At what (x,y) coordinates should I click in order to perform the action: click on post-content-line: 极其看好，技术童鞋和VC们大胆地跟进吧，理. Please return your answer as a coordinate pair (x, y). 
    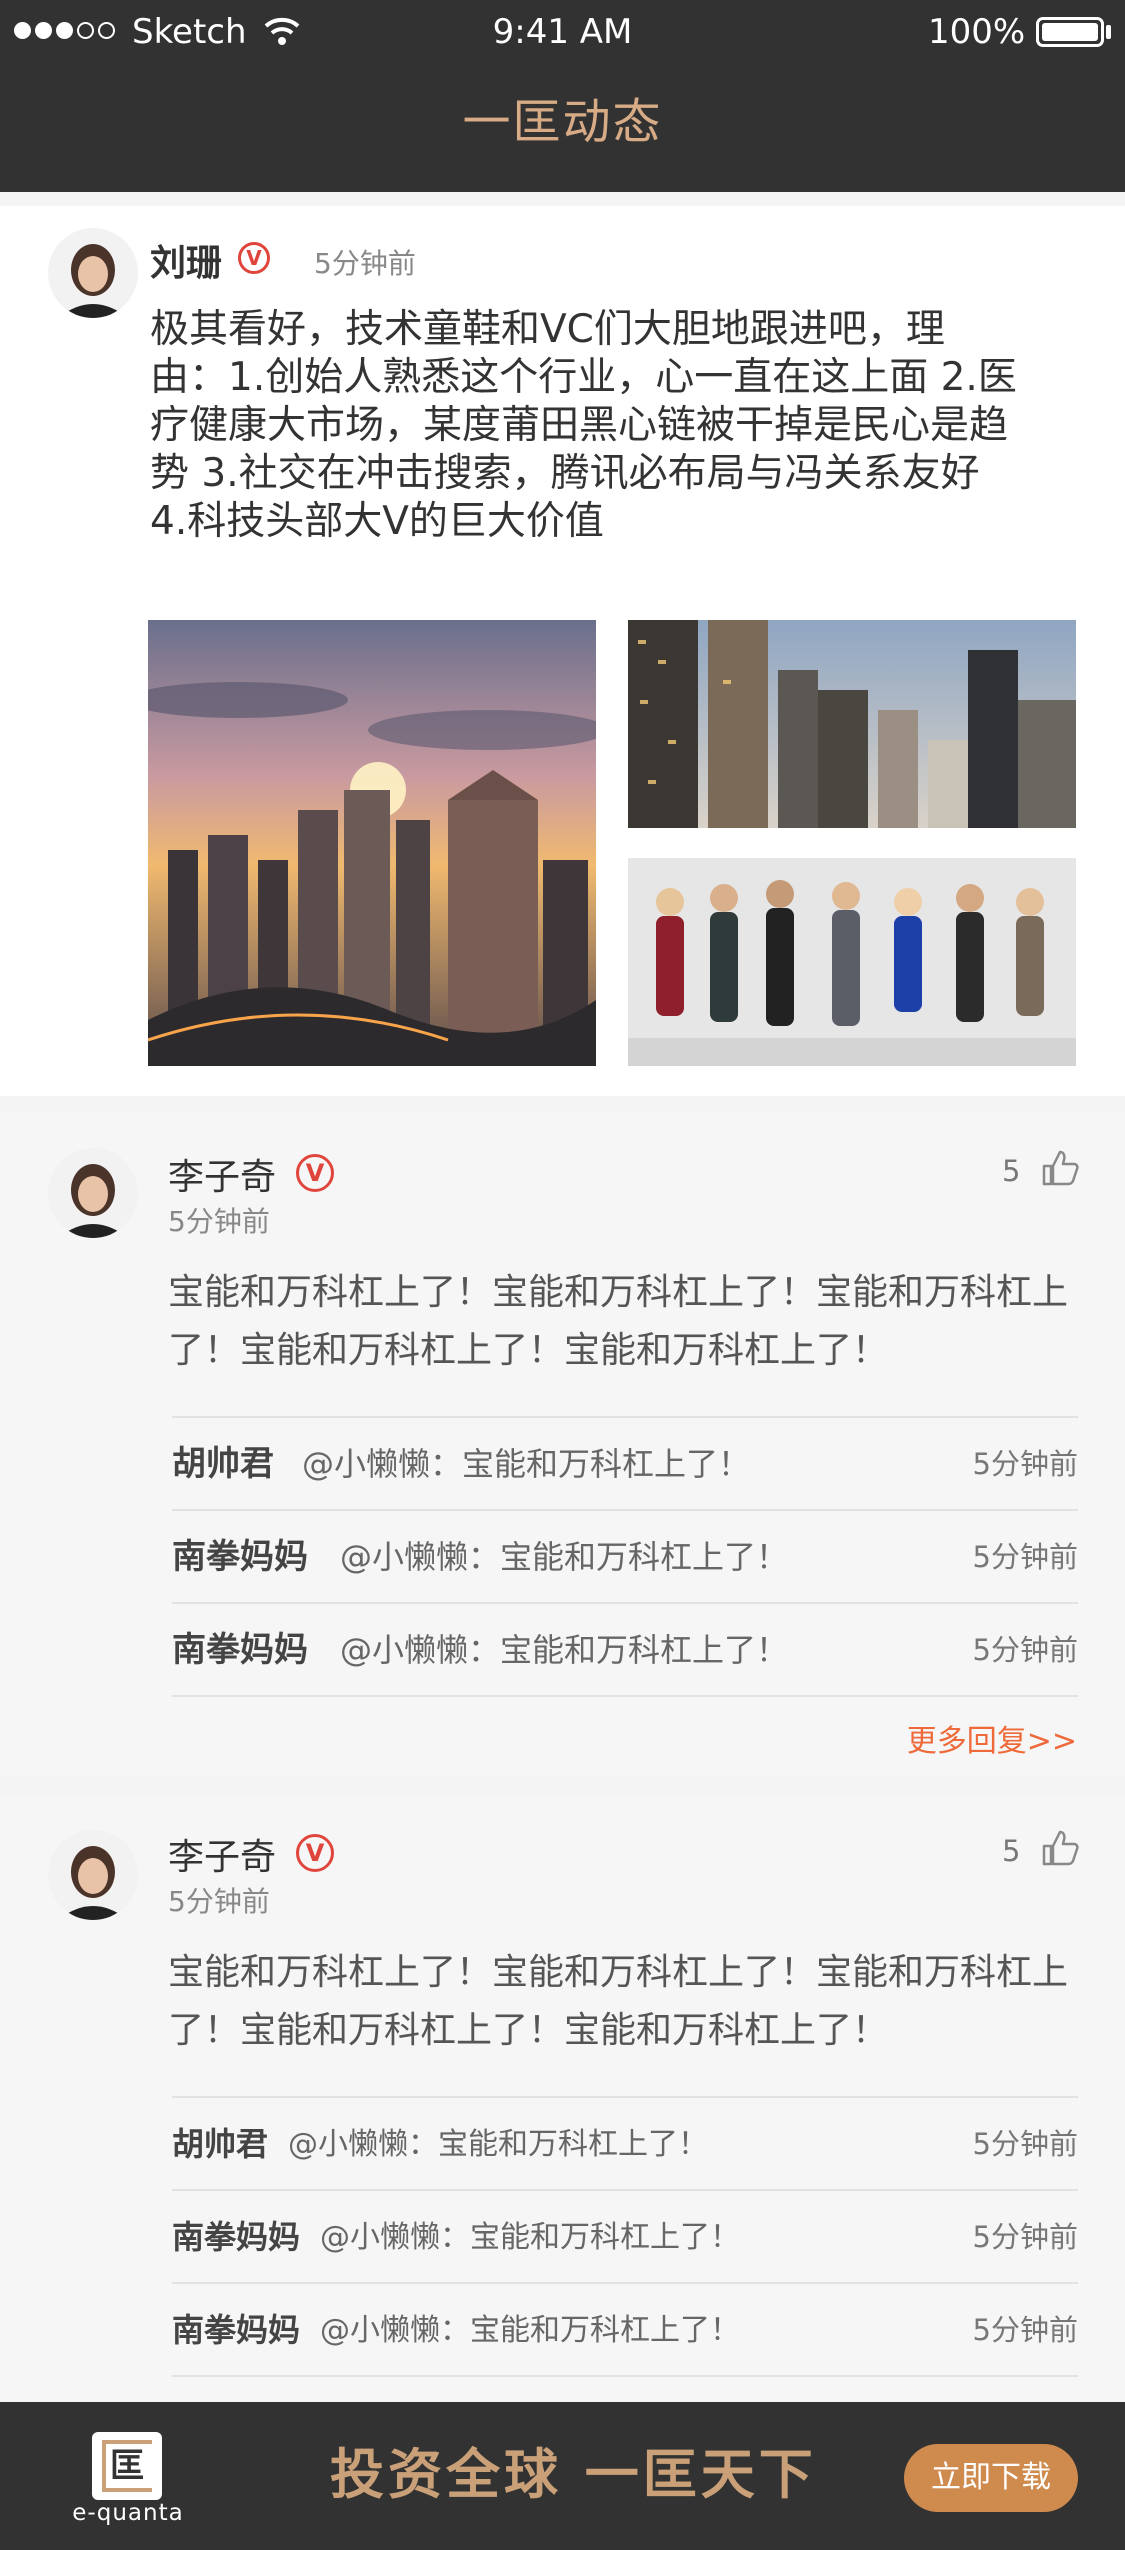
    Looking at the image, I should click on (547, 329).